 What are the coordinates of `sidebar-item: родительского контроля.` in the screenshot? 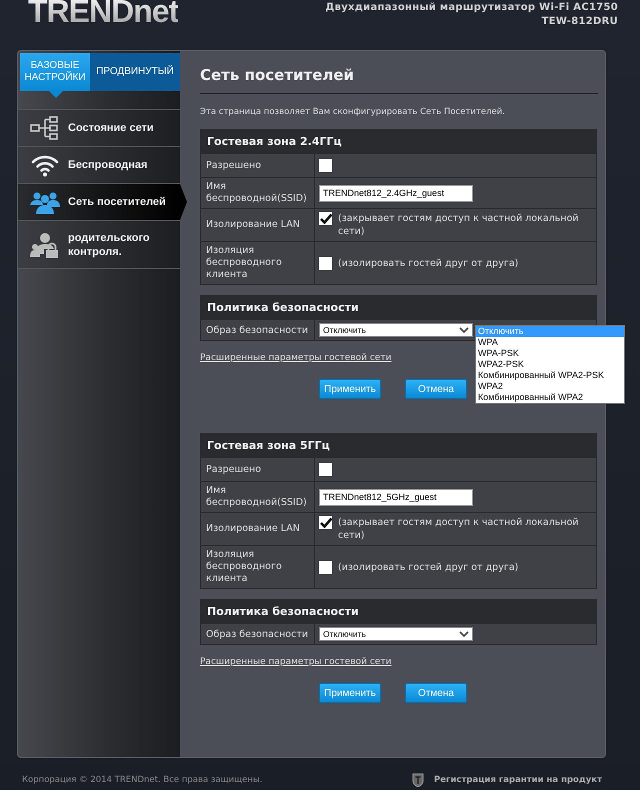 It's located at (99, 245).